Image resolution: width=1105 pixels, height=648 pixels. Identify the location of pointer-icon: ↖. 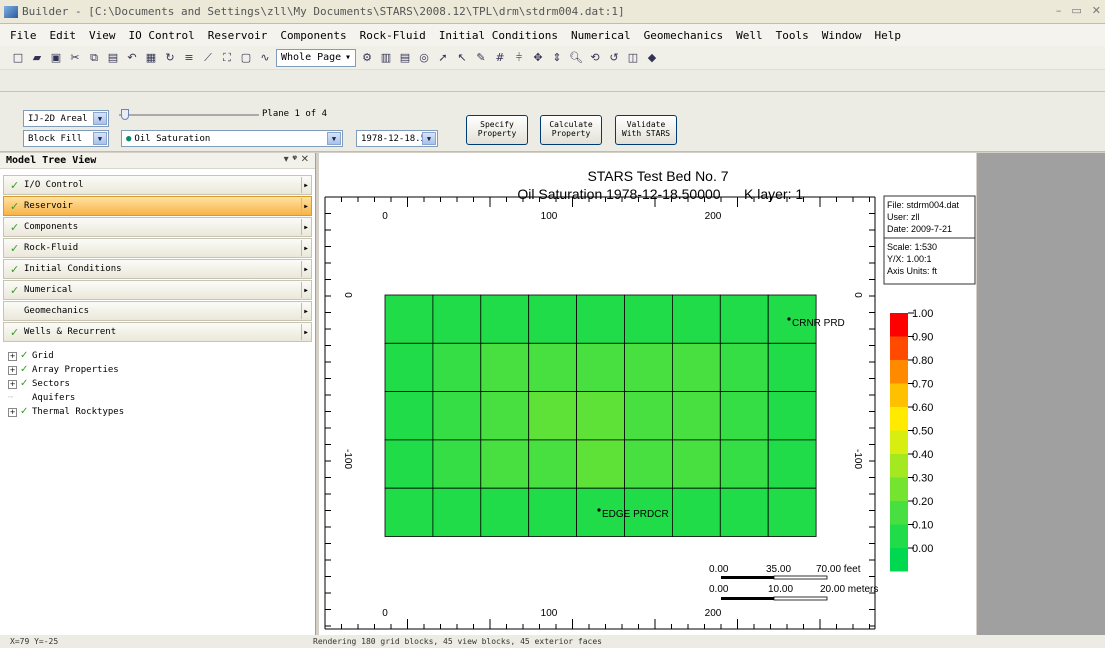
(462, 58).